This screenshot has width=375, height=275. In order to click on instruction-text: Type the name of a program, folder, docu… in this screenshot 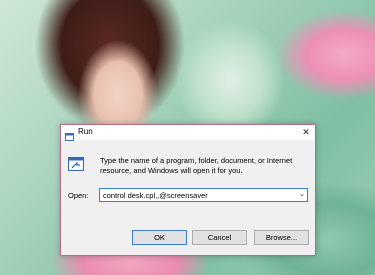, I will do `click(196, 165)`.